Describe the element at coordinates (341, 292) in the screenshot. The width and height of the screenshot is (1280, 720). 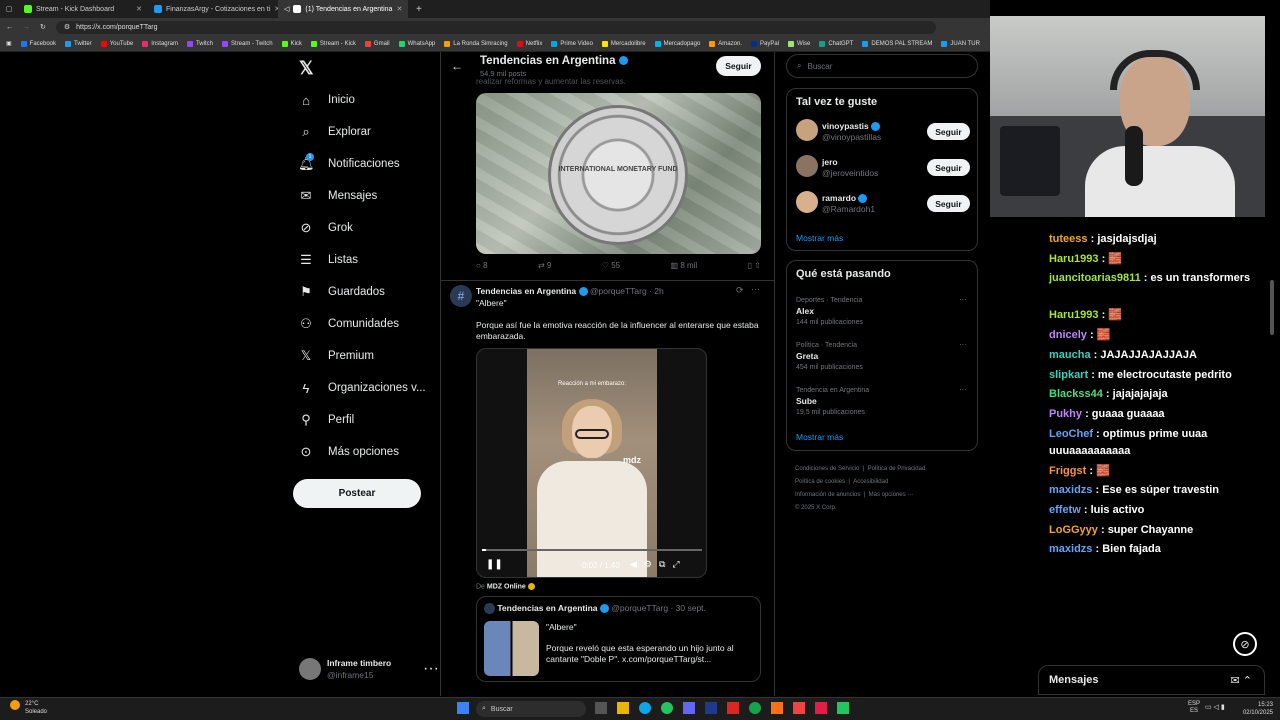
I see `nav-item-6: ⚑ Guardados` at that location.